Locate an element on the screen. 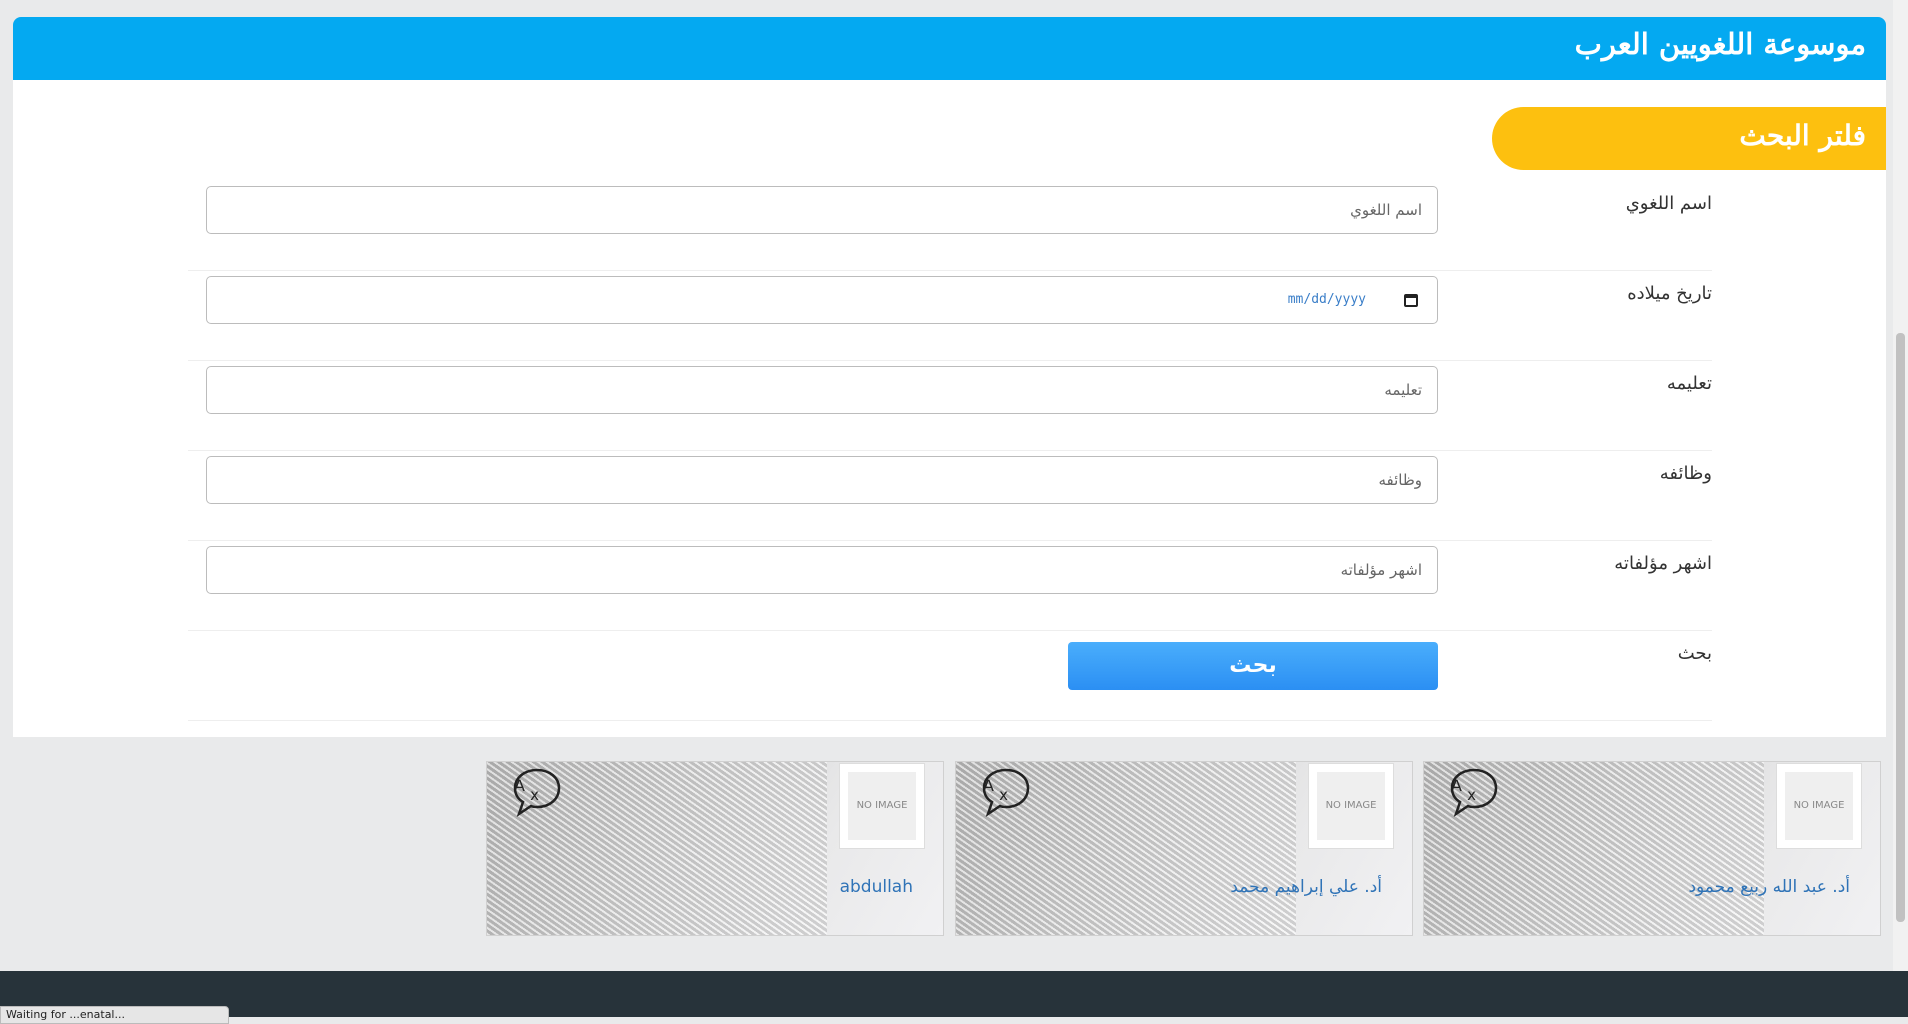 The image size is (1908, 1024). card-name: abdullah is located at coordinates (876, 887).